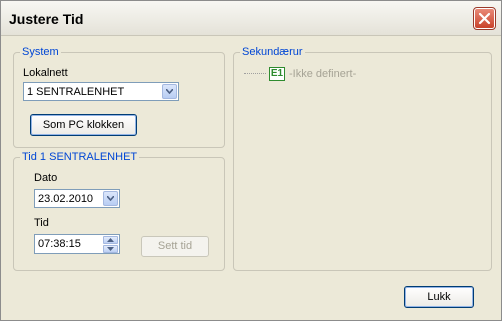 The height and width of the screenshot is (321, 502). I want to click on date-value: 23.02.2010, so click(66, 199).